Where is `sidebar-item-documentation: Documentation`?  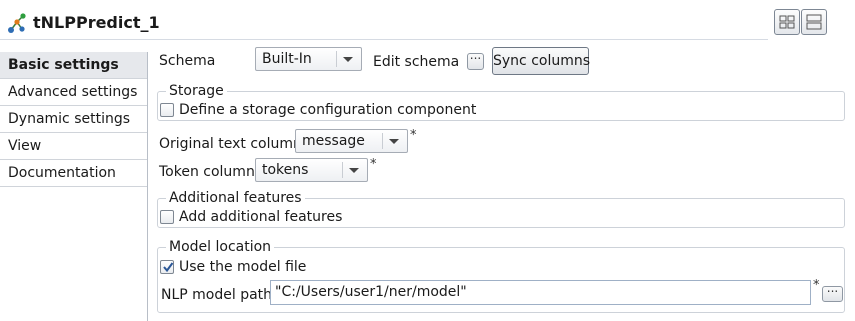
sidebar-item-documentation: Documentation is located at coordinates (73, 173).